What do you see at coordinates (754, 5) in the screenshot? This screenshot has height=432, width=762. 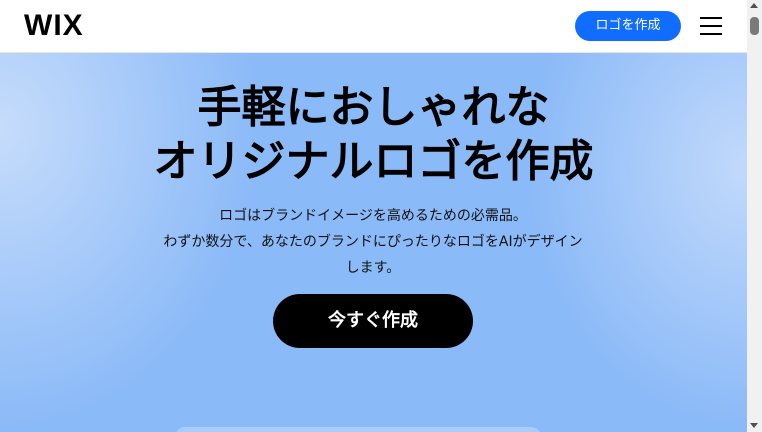 I see `scroll-up-arrow-icon` at bounding box center [754, 5].